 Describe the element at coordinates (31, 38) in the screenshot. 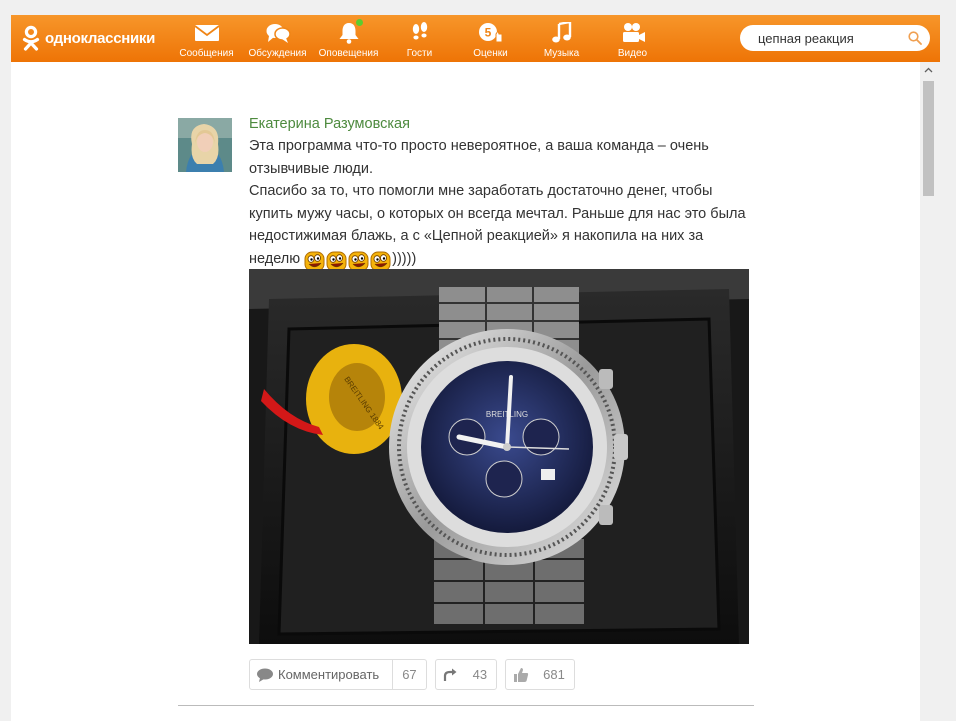

I see `ok-logo-icon` at that location.